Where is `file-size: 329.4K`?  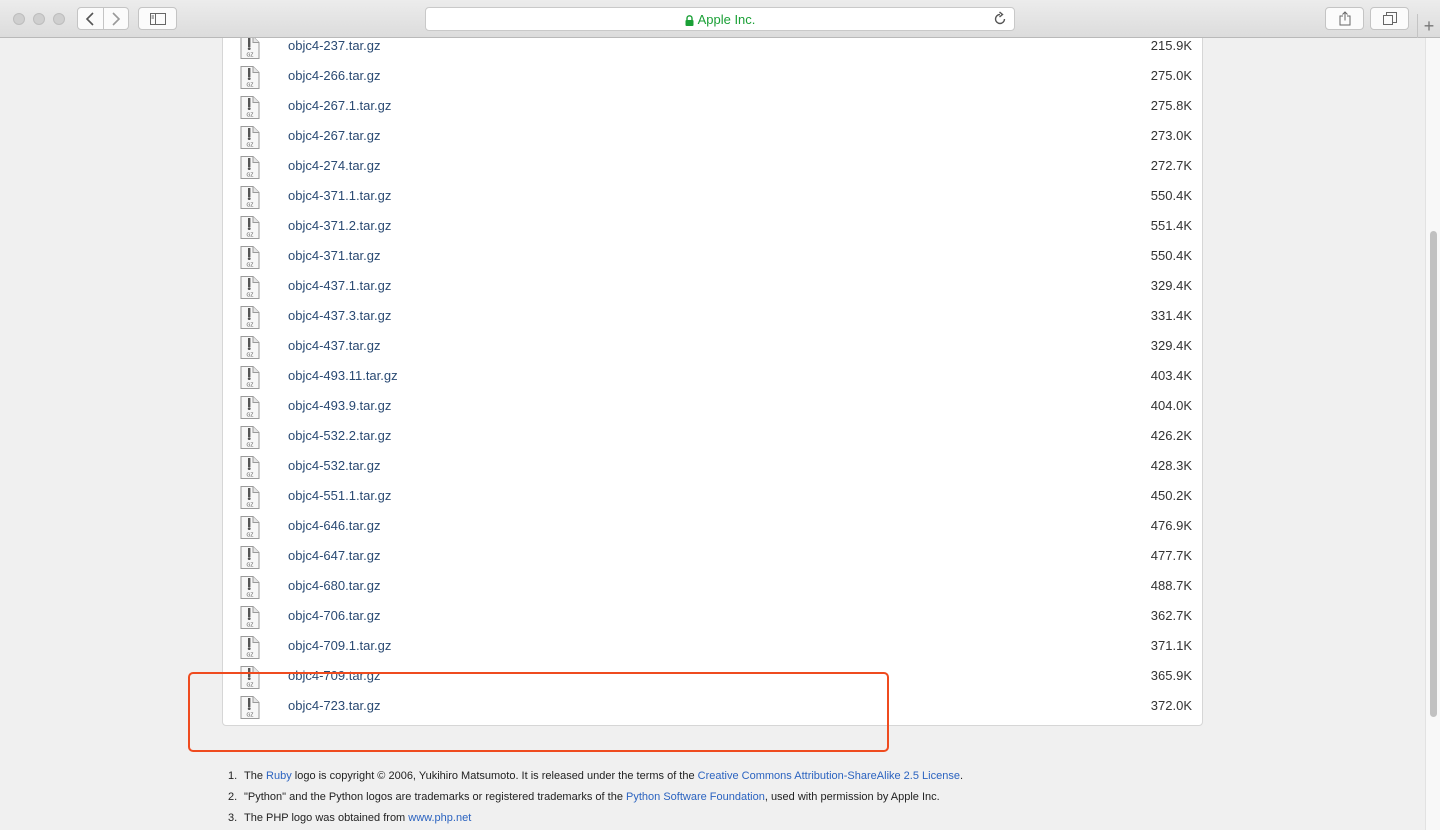
file-size: 329.4K is located at coordinates (1171, 345).